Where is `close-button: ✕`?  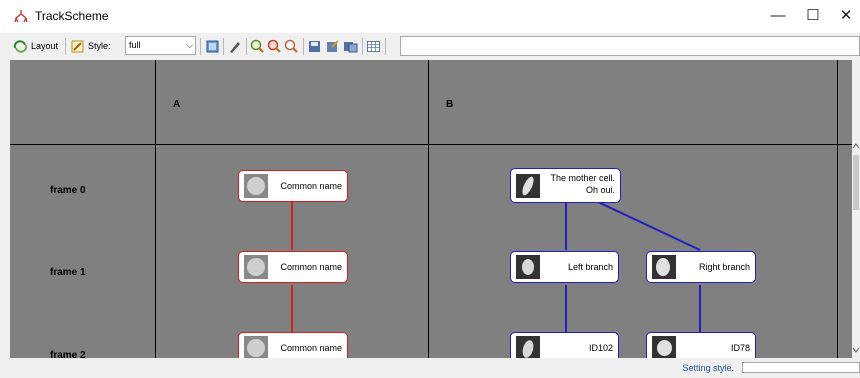
close-button: ✕ is located at coordinates (846, 16).